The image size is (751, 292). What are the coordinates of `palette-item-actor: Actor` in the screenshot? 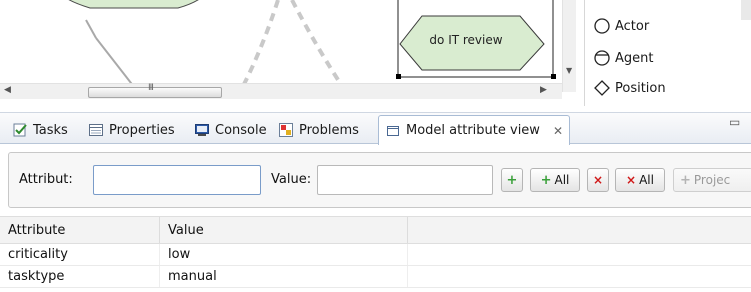 It's located at (621, 26).